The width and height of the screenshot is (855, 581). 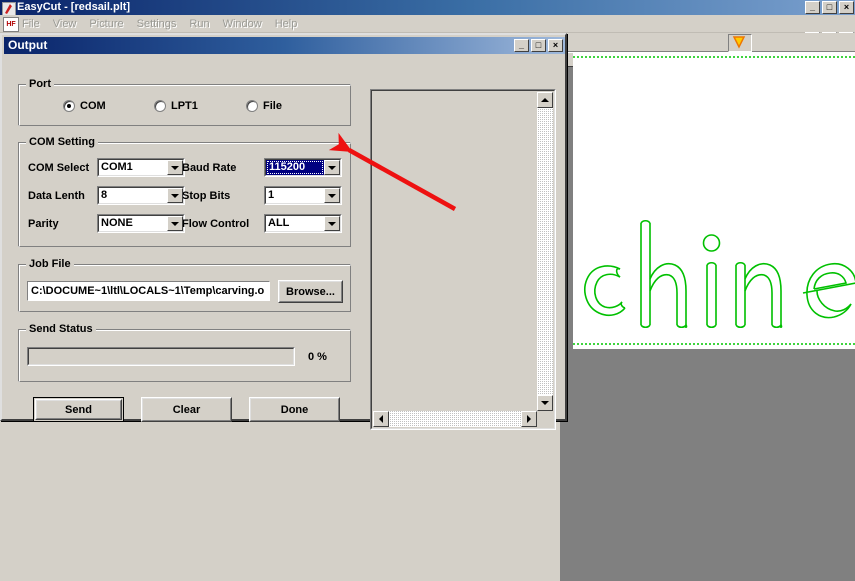 I want to click on job-file-group-label: Job File, so click(x=50, y=264).